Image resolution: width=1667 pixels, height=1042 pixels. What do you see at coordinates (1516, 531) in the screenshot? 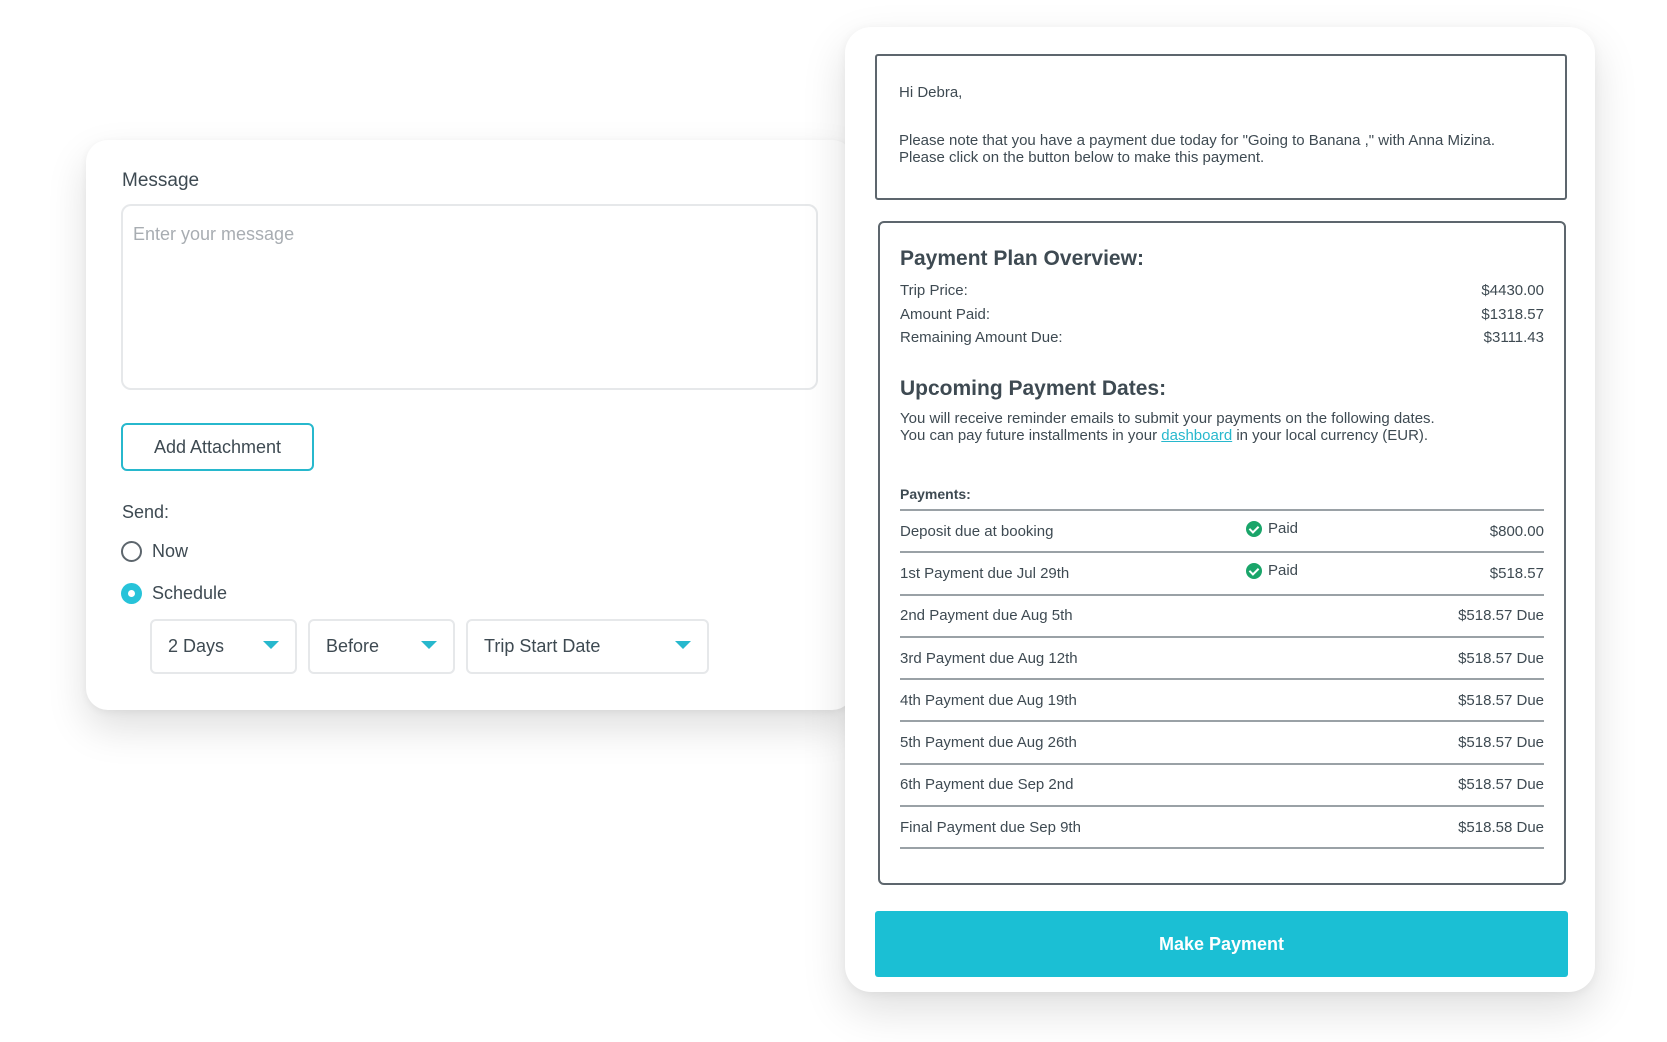
I see `payment-amount: $800.00` at bounding box center [1516, 531].